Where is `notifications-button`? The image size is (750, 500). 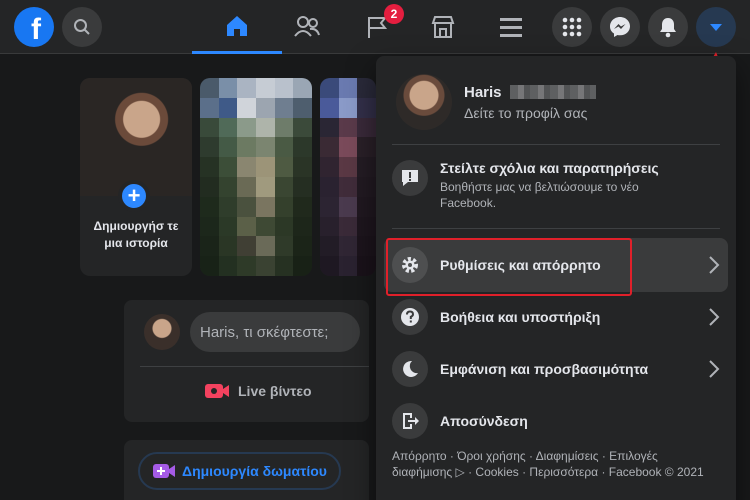
notifications-button is located at coordinates (668, 27).